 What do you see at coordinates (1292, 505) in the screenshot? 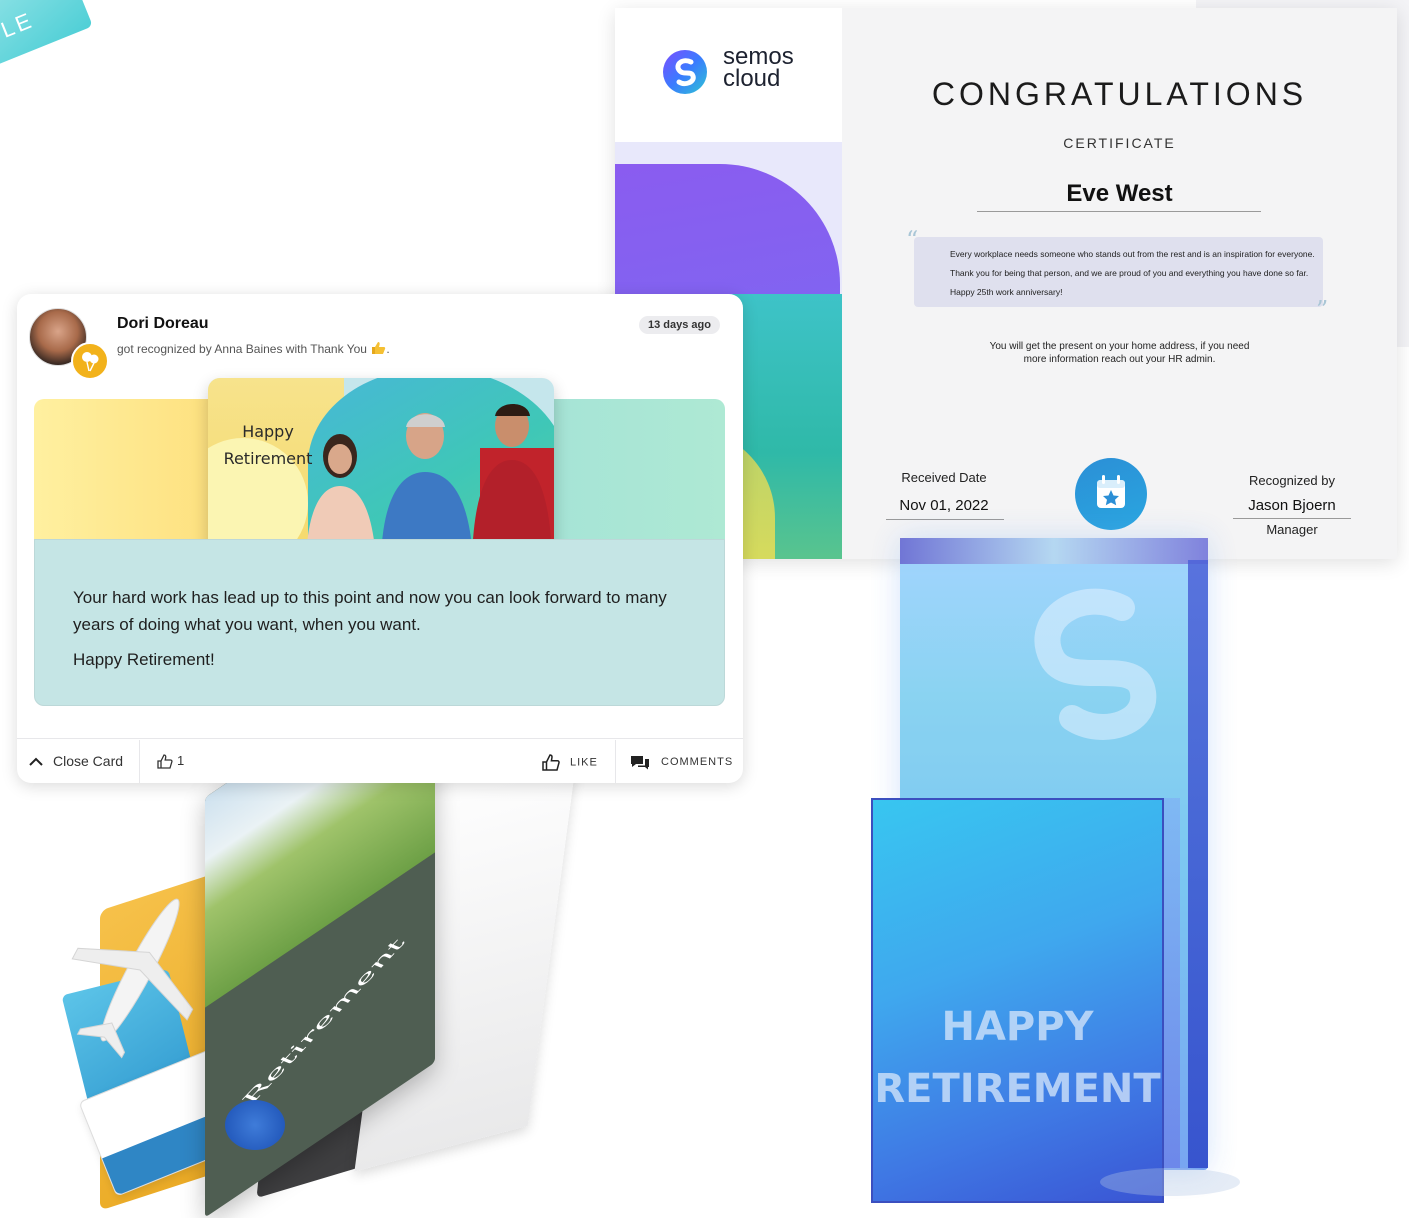
I see `recognized-by-name: Jason Bjoern` at bounding box center [1292, 505].